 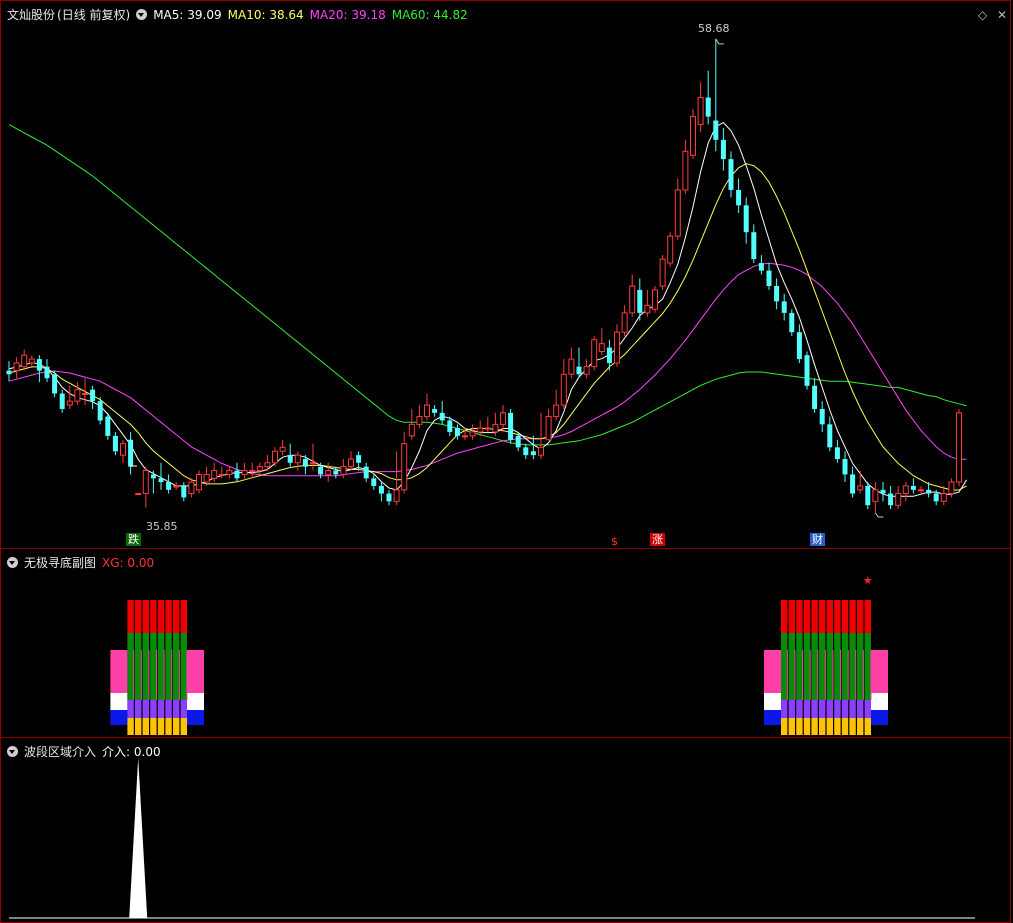 What do you see at coordinates (817, 539) in the screenshot?
I see `signal-cai-badge: 财` at bounding box center [817, 539].